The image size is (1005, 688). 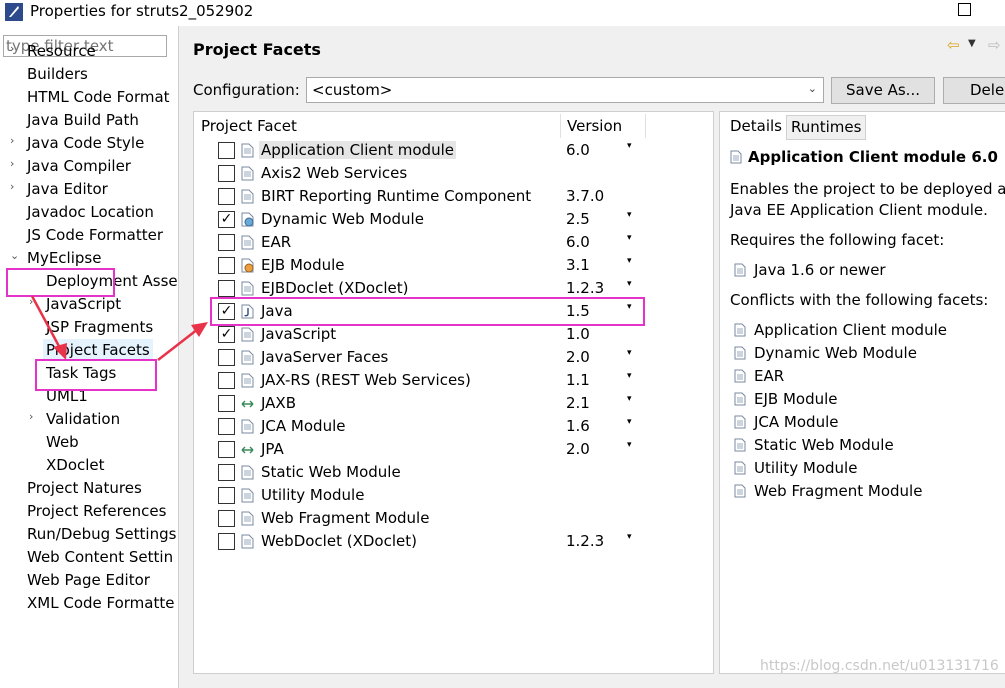 I want to click on watermark: https://blog.csdn.net/u013131716, so click(x=879, y=666).